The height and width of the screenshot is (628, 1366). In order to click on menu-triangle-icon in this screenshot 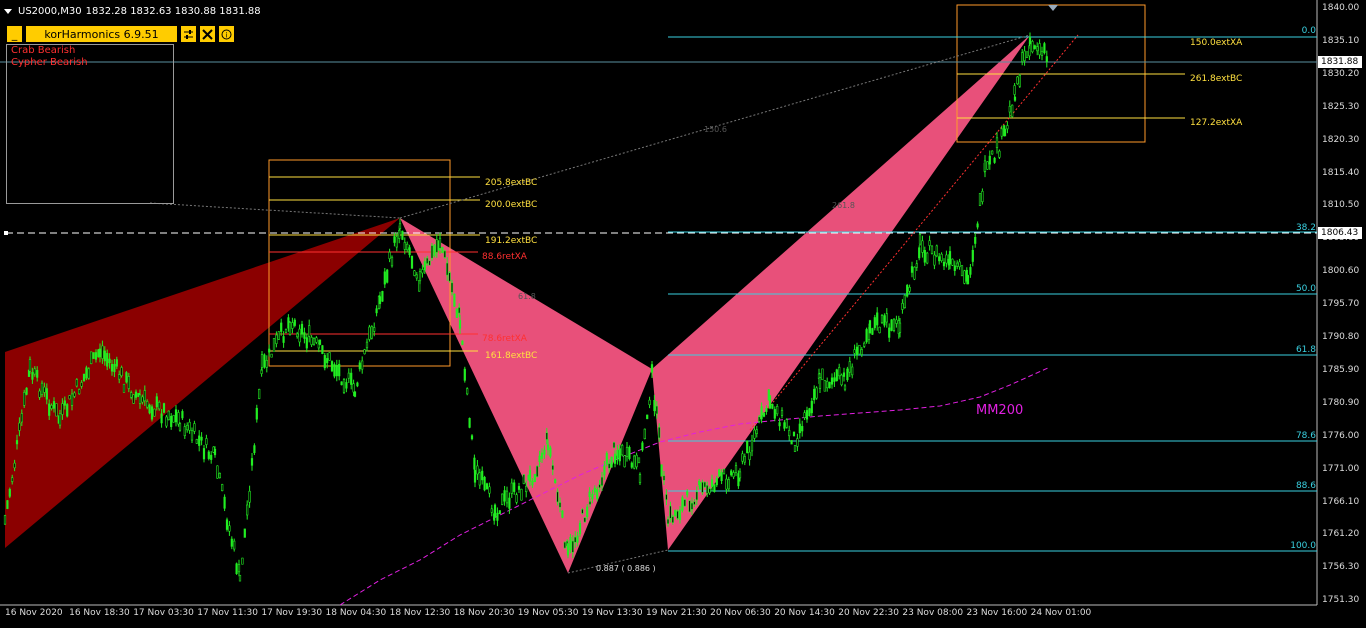, I will do `click(8, 11)`.